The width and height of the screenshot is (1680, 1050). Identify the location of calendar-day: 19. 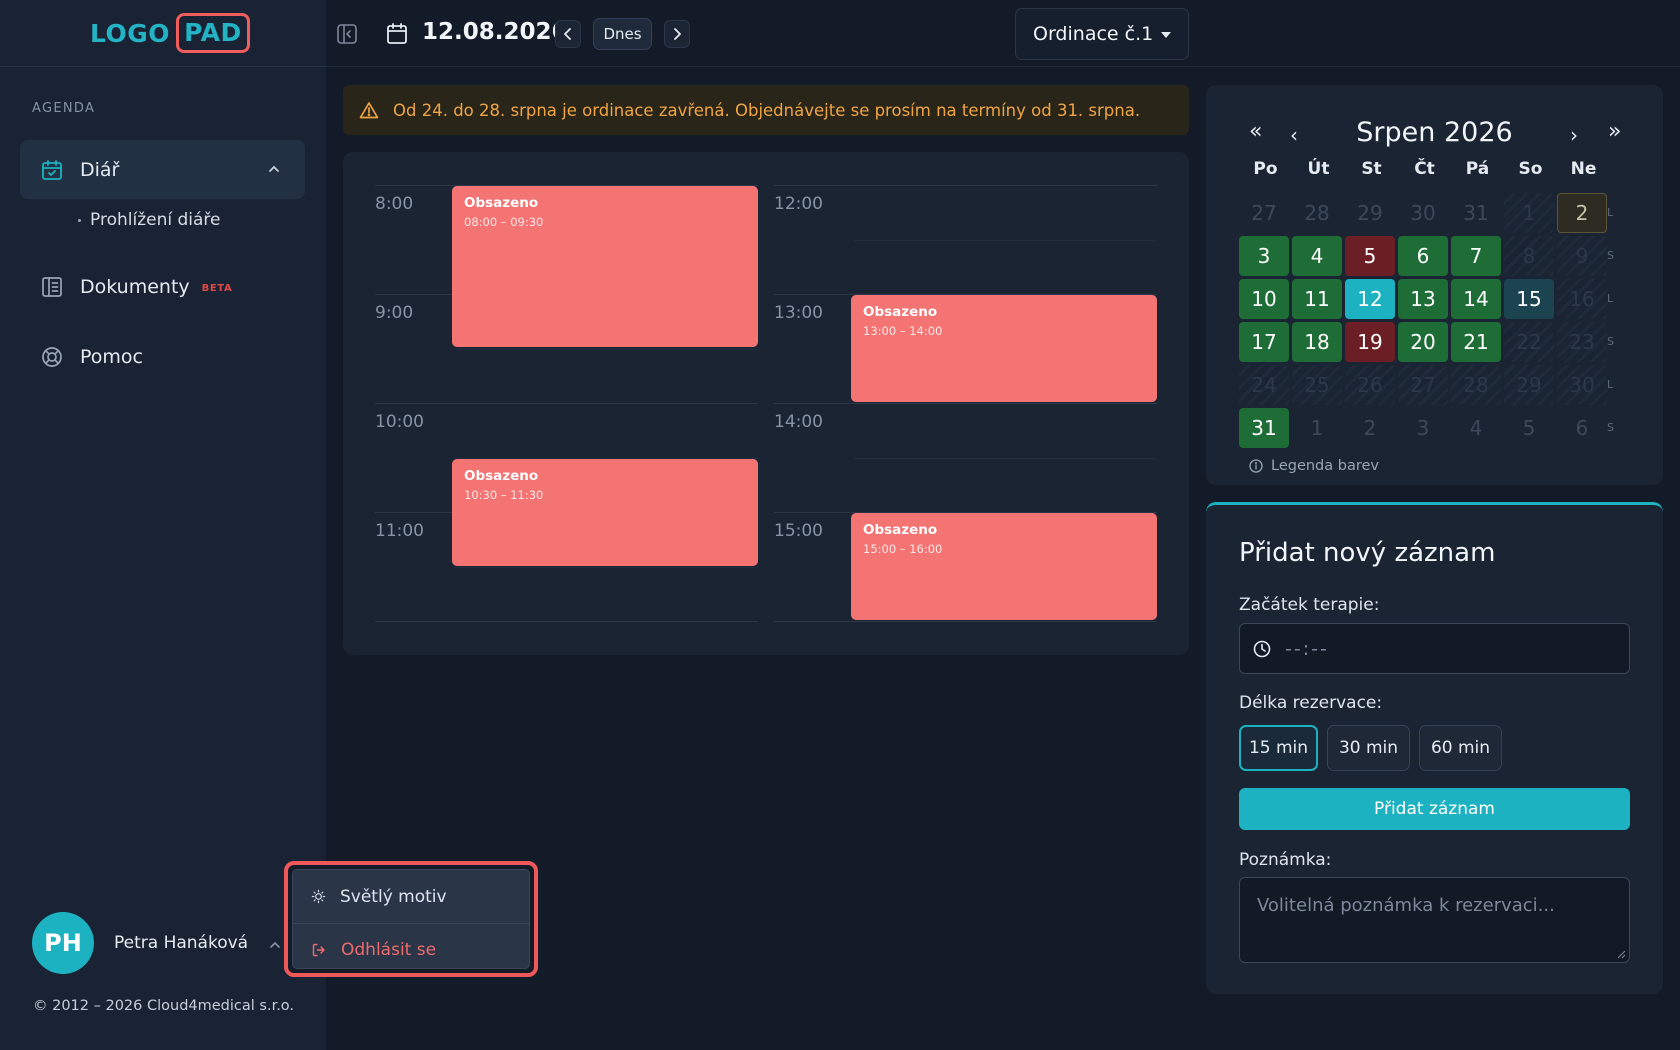
(1370, 342).